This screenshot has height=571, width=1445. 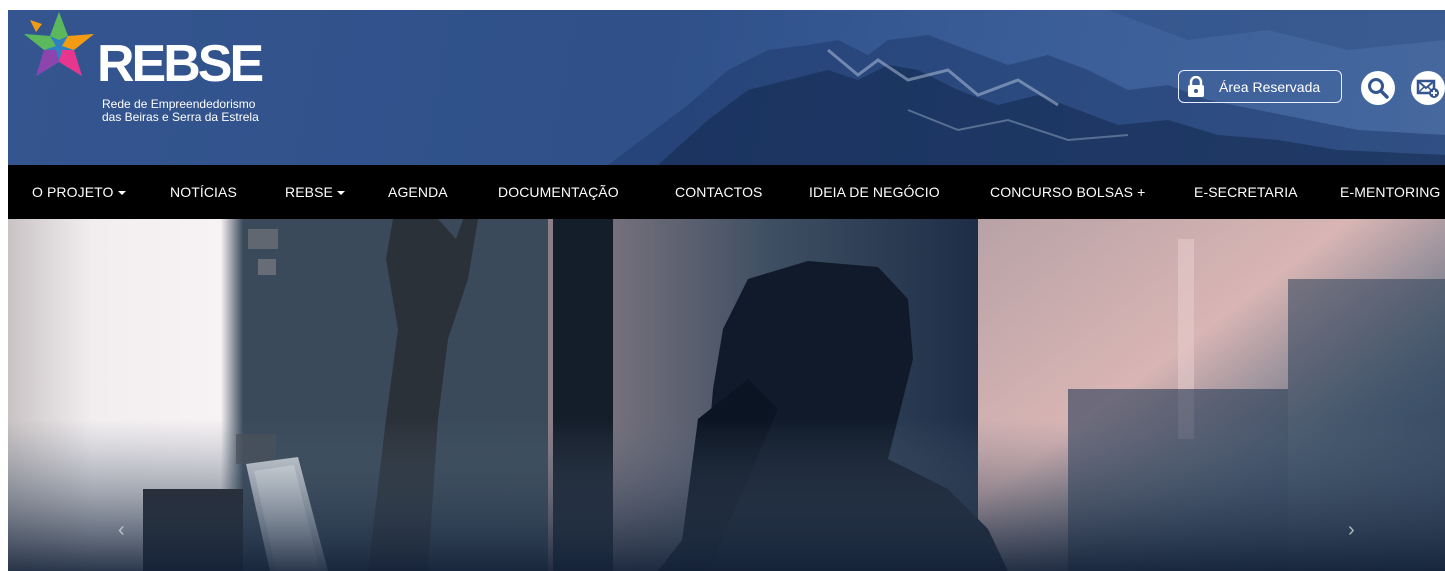 I want to click on nav-item-label: DOCUMENTAÇÃO, so click(x=558, y=192).